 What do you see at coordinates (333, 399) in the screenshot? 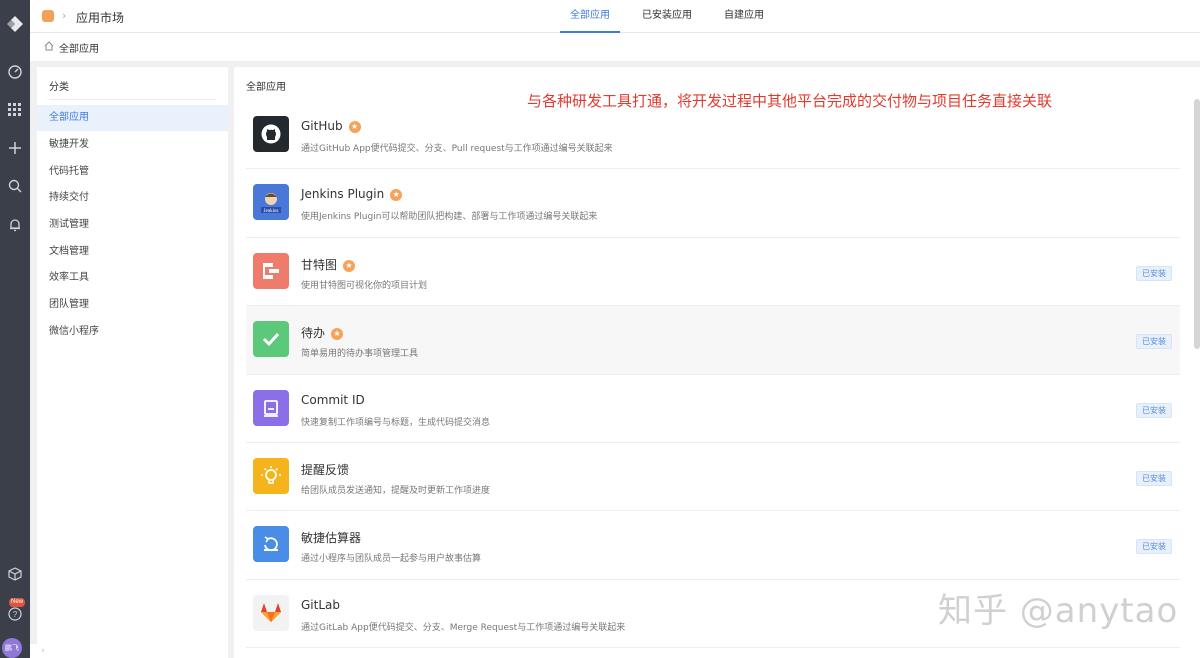
I see `app-name: Commit ID` at bounding box center [333, 399].